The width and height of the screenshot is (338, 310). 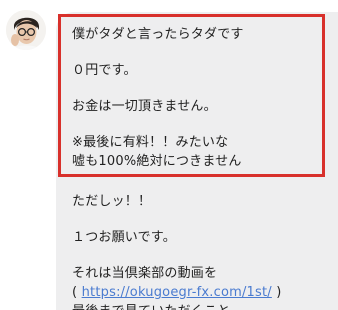 I want to click on sender-avatar, so click(x=26, y=30).